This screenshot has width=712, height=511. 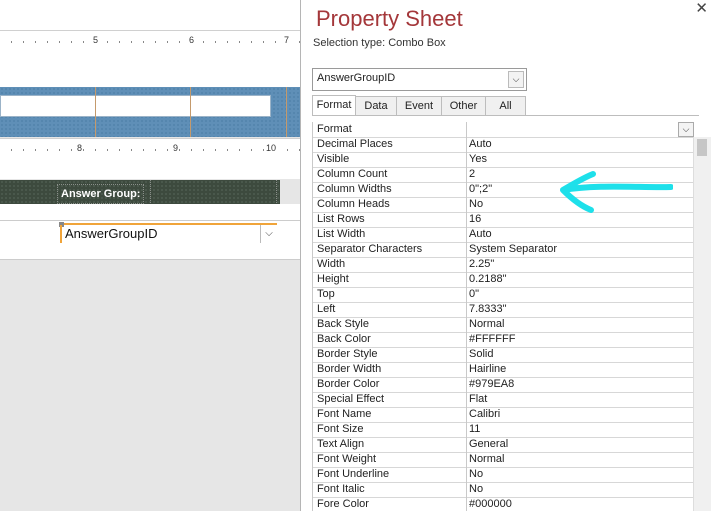 I want to click on property-row: Special Effect Flat, so click(x=503, y=400).